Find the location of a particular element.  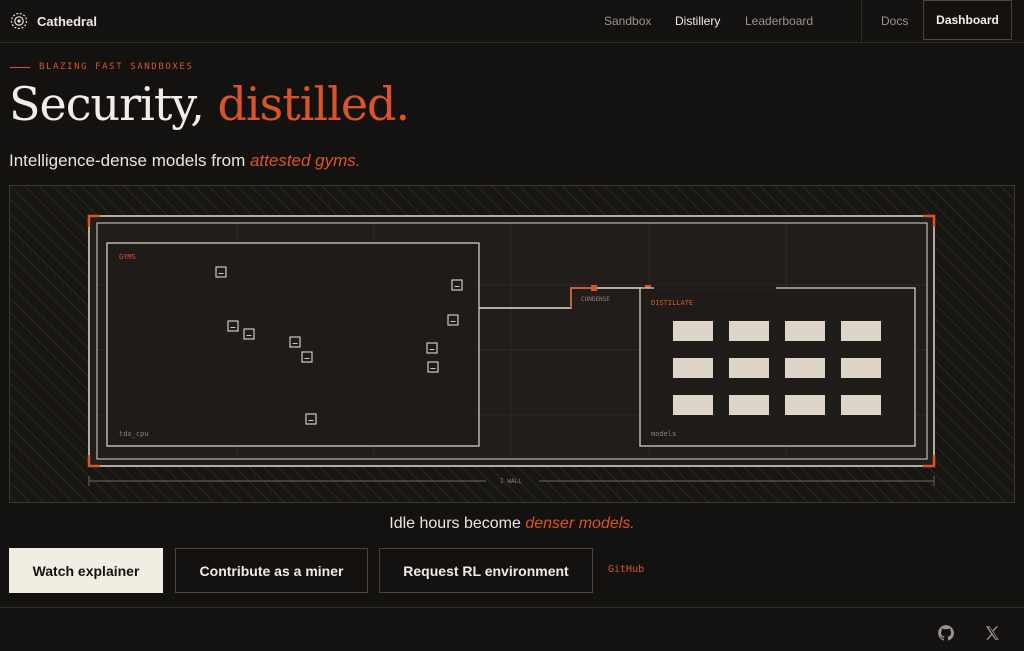

cathedral-logo-icon is located at coordinates (19, 21).